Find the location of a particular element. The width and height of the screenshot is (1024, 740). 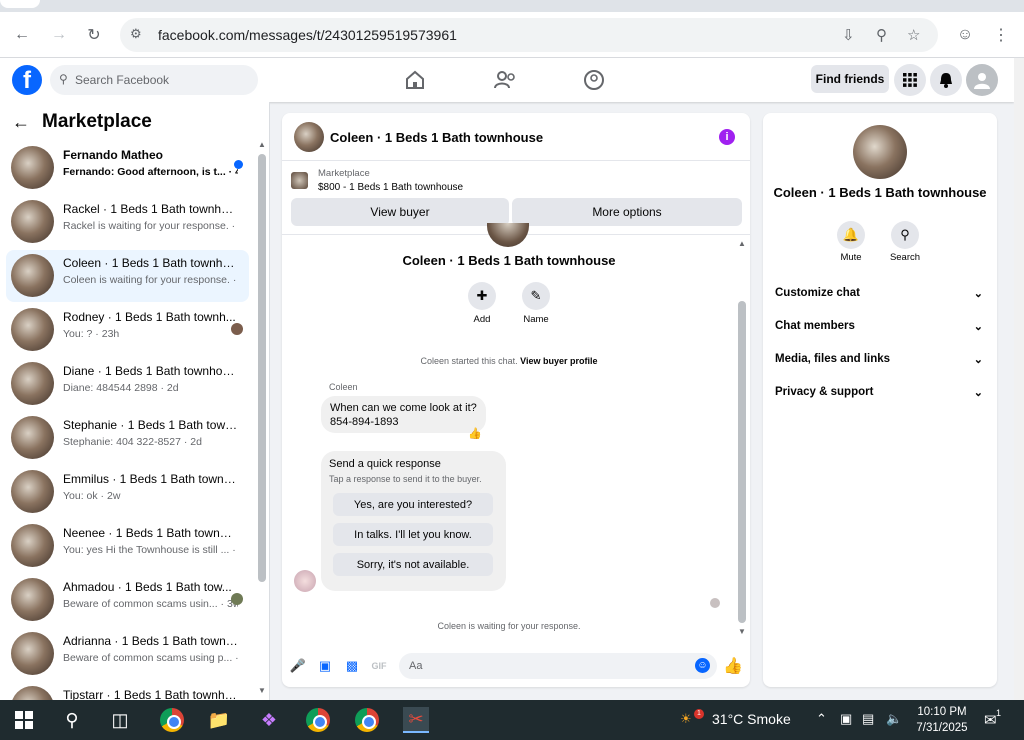

menu-grid-icon is located at coordinates (910, 80).